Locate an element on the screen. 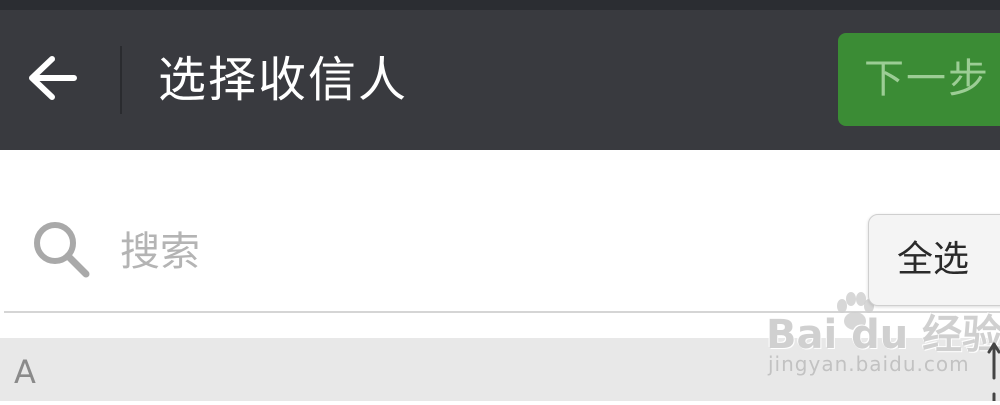 The width and height of the screenshot is (1000, 405). arrow-left-icon is located at coordinates (53, 78).